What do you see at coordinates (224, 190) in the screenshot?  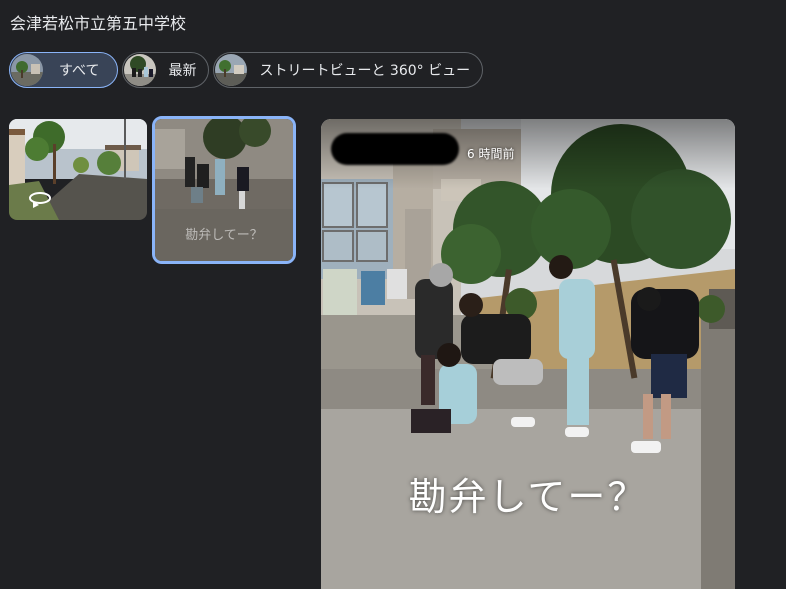 I see `photo-thumbnail-selected: 勘弁してー？` at bounding box center [224, 190].